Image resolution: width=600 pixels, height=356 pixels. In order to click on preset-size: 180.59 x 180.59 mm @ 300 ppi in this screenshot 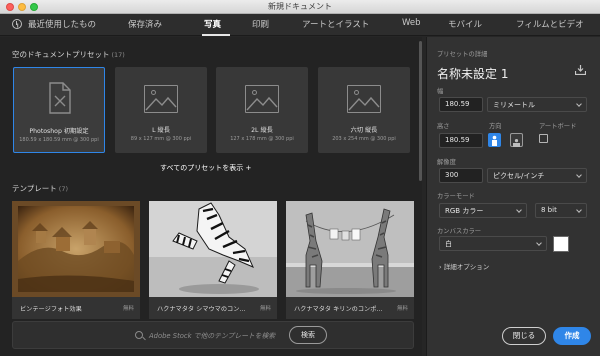, I will do `click(59, 140)`.